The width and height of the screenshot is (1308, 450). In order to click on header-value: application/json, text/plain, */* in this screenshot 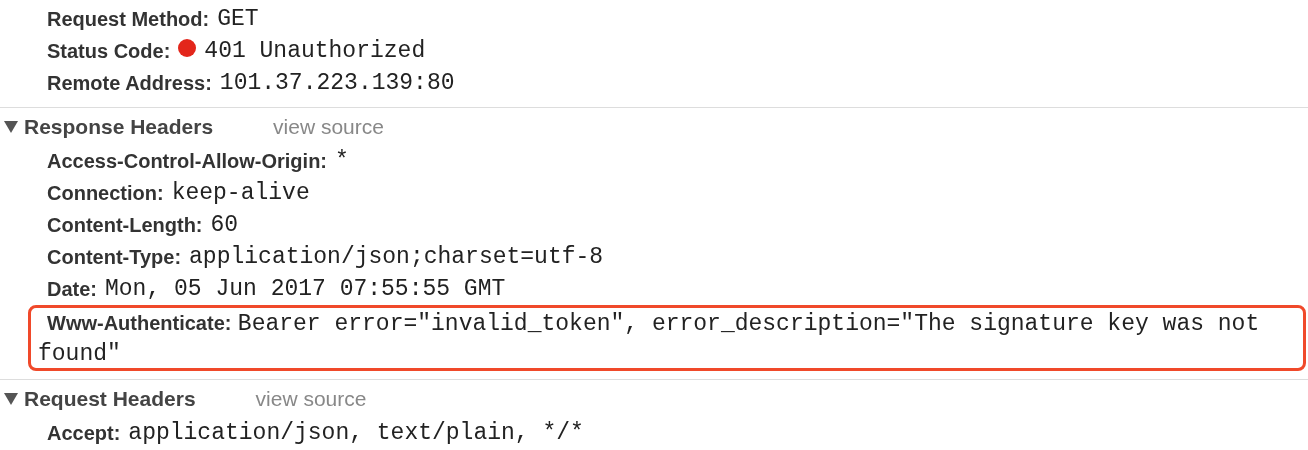, I will do `click(356, 433)`.